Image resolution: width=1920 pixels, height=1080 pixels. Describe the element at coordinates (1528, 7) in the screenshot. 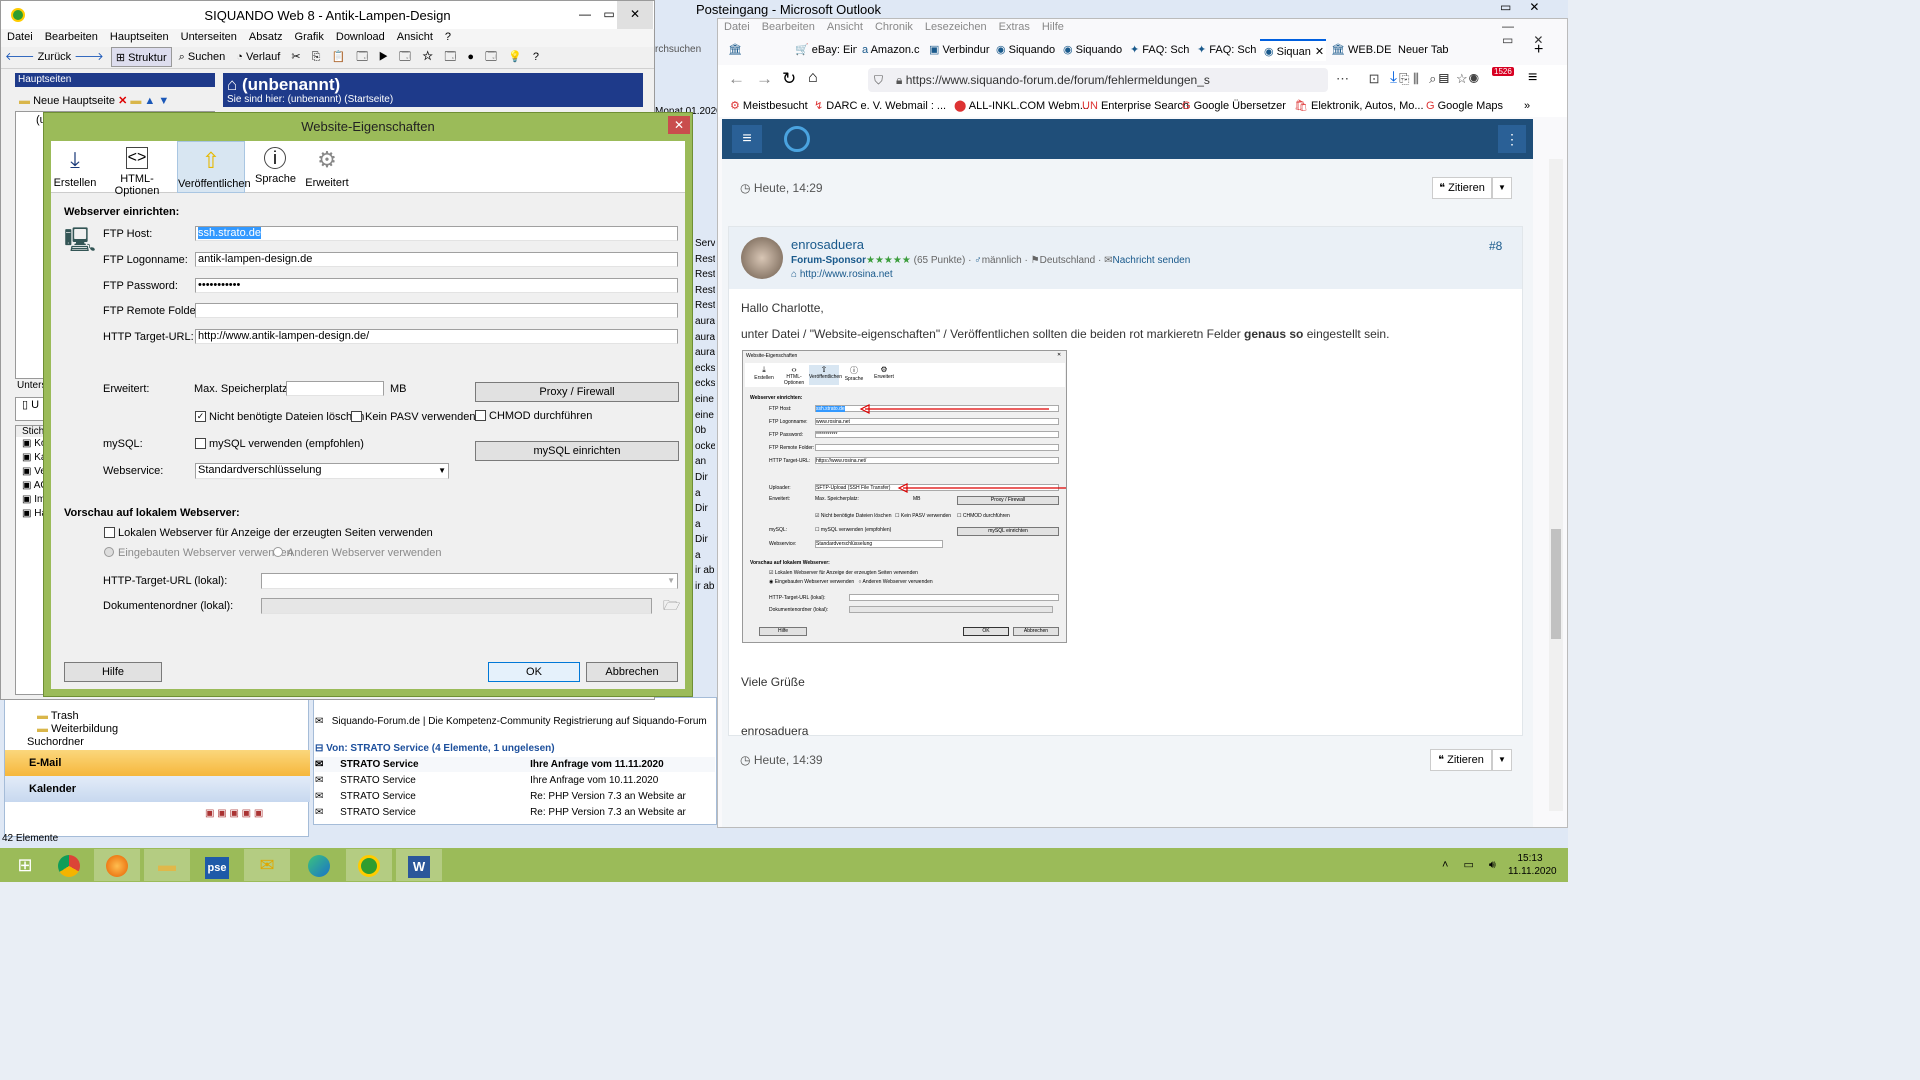

I see `outlook-controls: ▭✕` at that location.